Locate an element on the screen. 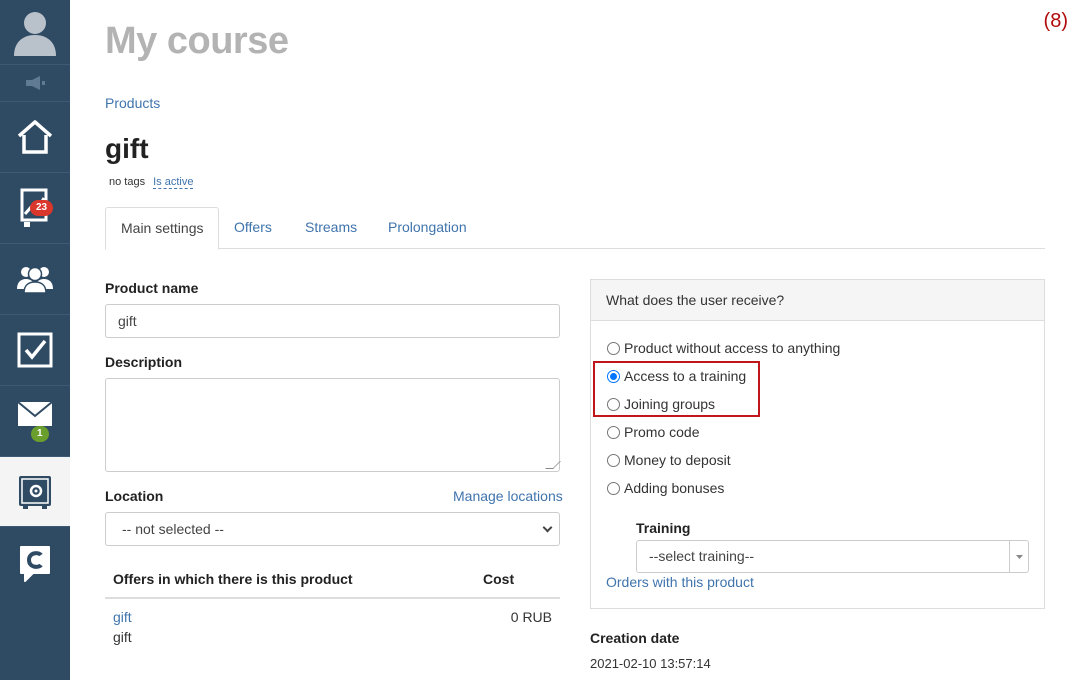  training-label: Training is located at coordinates (663, 528).